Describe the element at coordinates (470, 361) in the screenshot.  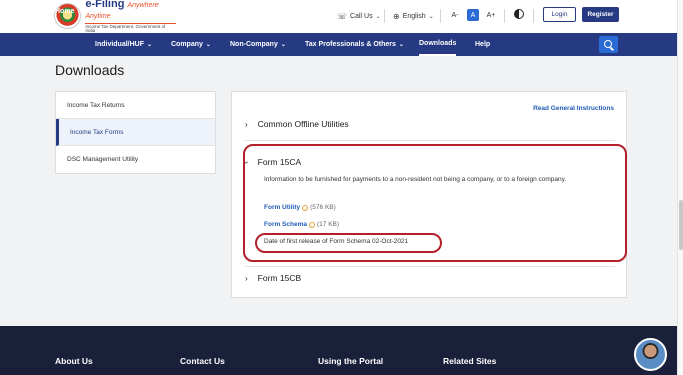
I see `footer-heading-related: Related Sites` at that location.